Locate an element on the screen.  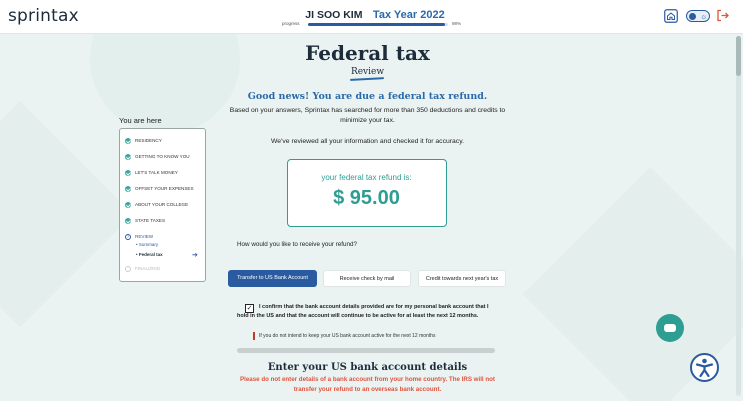
bank-transfer-button: Transfer to US Bank Account is located at coordinates (272, 278).